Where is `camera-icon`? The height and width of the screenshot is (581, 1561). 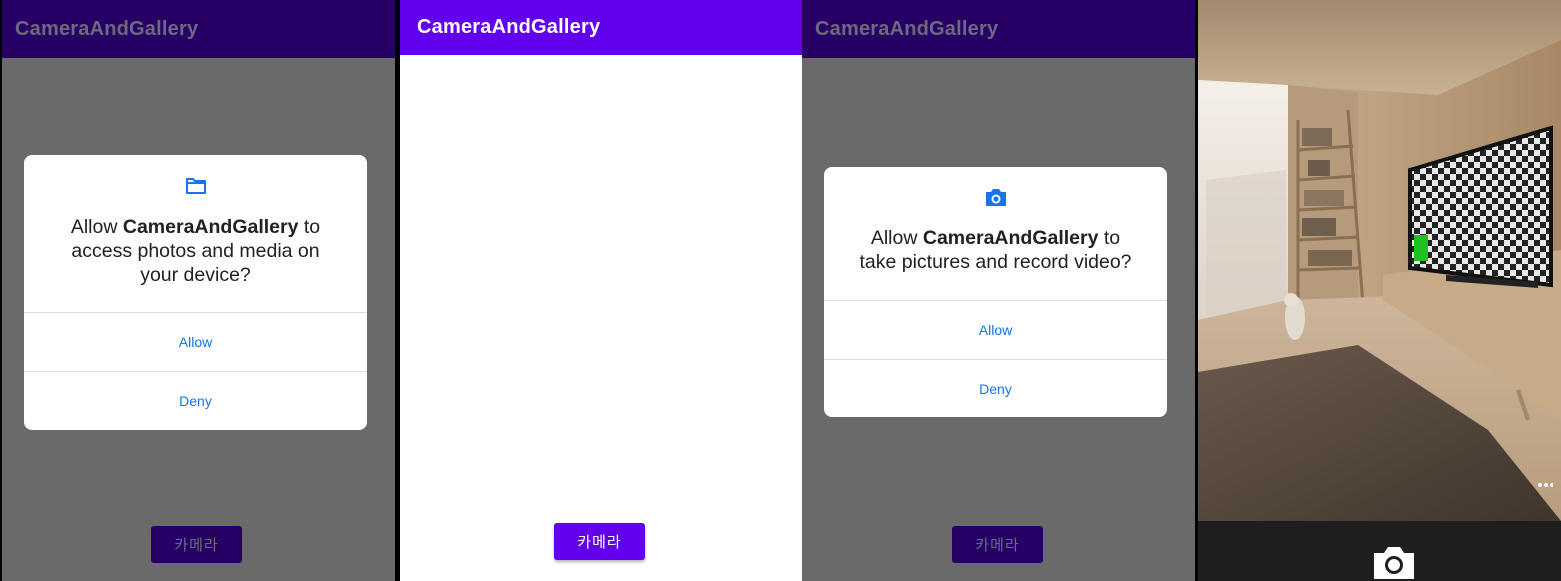 camera-icon is located at coordinates (995, 197).